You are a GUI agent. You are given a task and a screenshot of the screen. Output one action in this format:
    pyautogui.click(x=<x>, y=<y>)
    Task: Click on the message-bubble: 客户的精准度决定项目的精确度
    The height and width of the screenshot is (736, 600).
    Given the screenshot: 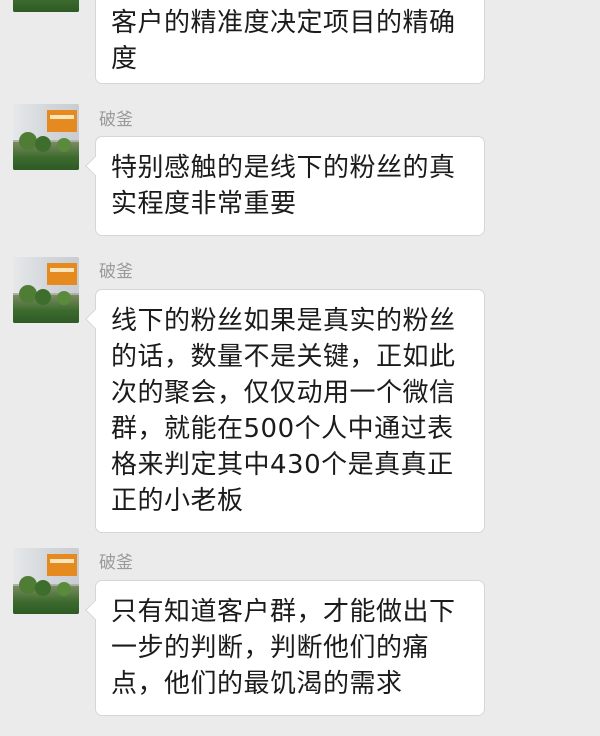 What is the action you would take?
    pyautogui.click(x=290, y=42)
    